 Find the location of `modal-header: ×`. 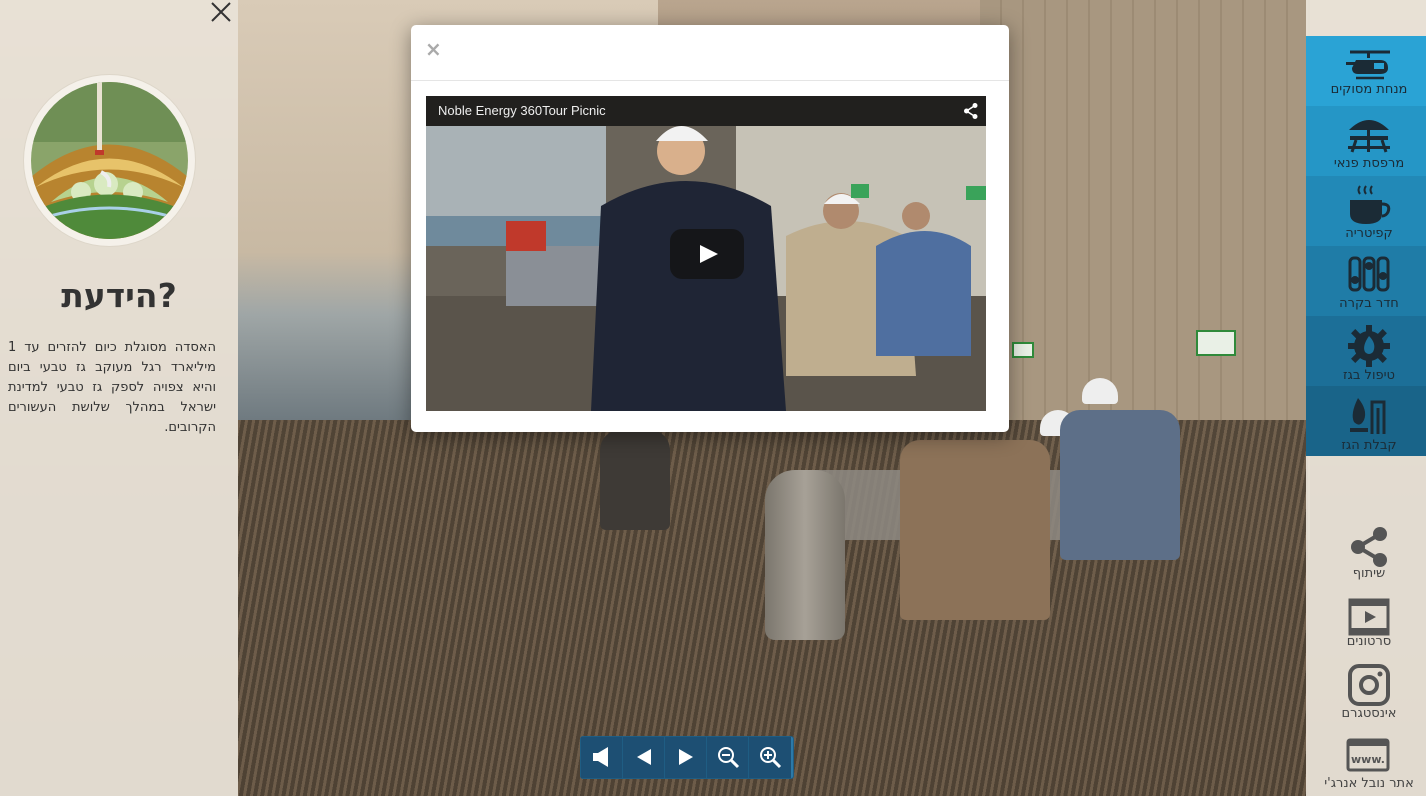

modal-header: × is located at coordinates (710, 53).